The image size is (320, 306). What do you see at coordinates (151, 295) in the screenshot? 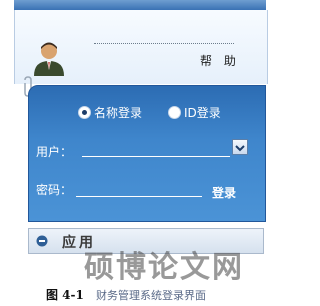
I see `figure-caption: 财务管理系统登录界面` at bounding box center [151, 295].